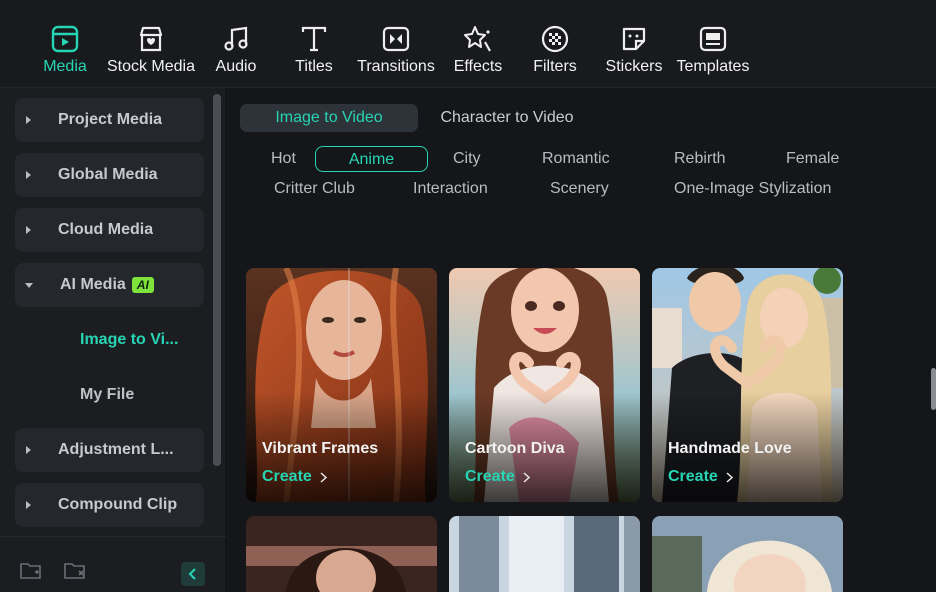  What do you see at coordinates (283, 159) in the screenshot?
I see `chip-hot: Hot` at bounding box center [283, 159].